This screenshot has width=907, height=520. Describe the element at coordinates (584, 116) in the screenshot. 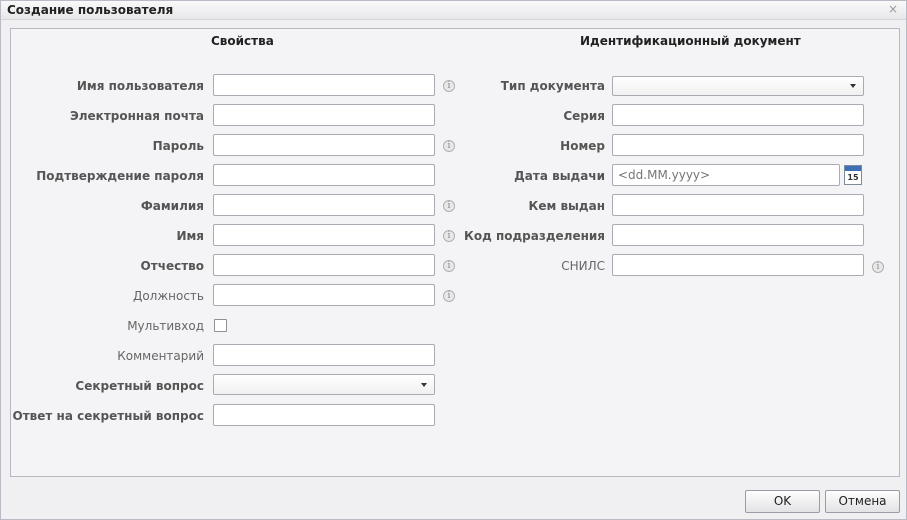

I see `doc-series-label: Серия` at that location.